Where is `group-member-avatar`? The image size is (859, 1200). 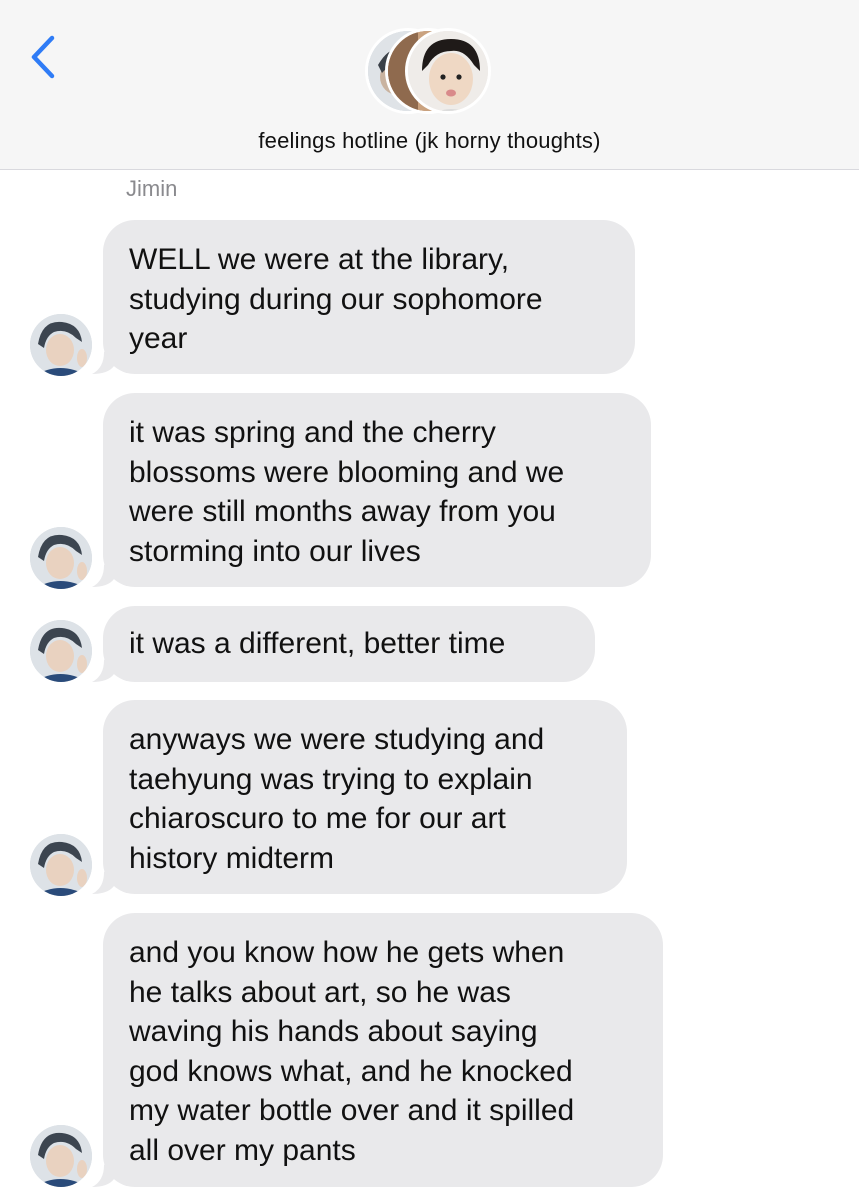
group-member-avatar is located at coordinates (448, 71).